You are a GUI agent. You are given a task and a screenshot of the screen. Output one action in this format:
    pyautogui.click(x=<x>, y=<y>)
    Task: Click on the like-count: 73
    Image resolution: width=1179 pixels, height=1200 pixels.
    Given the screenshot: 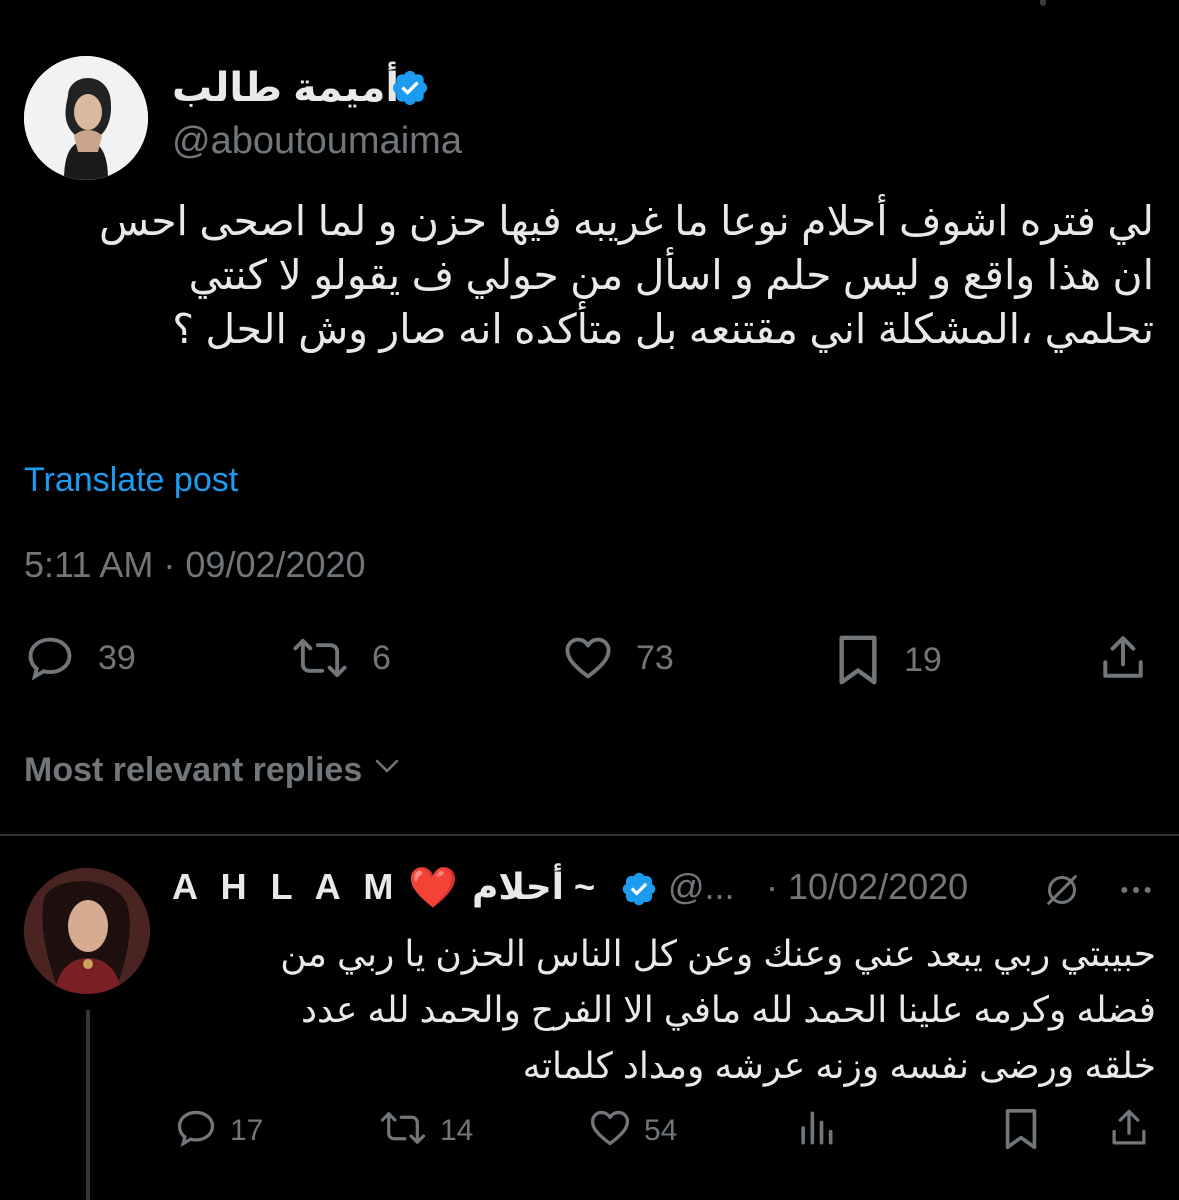 What is the action you would take?
    pyautogui.click(x=655, y=657)
    